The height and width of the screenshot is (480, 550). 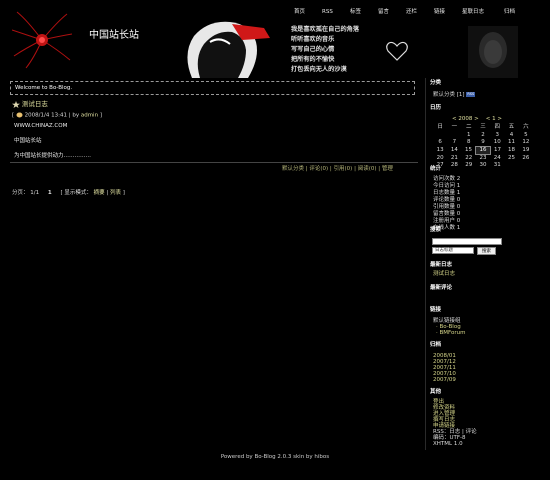 What do you see at coordinates (488, 119) in the screenshot?
I see `calendar-prev-month: <` at bounding box center [488, 119].